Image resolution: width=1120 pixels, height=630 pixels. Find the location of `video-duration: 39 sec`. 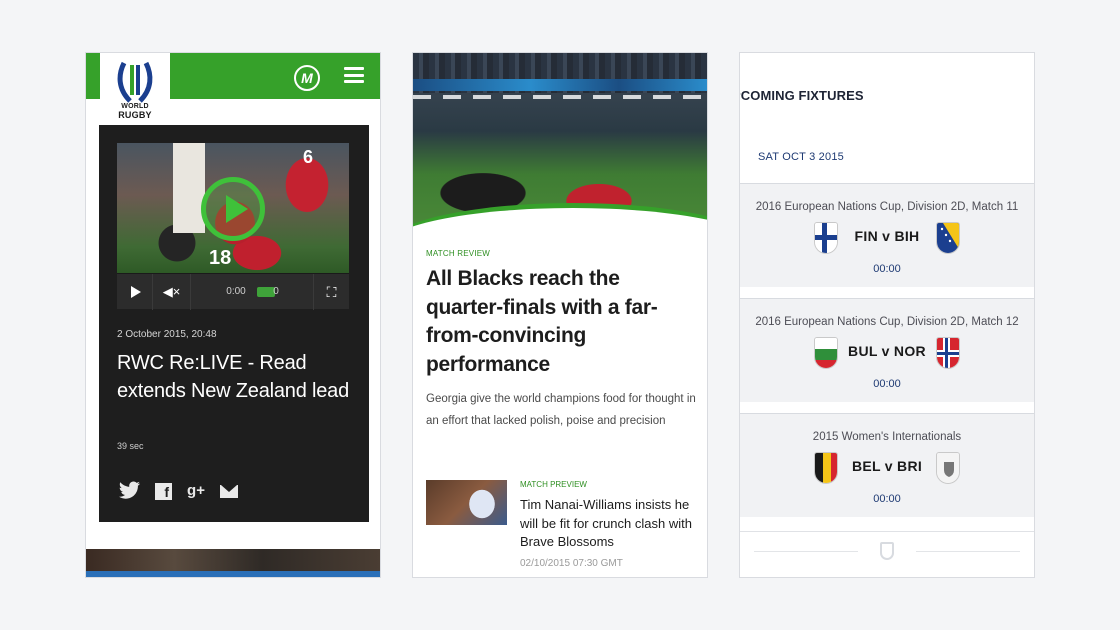

video-duration: 39 sec is located at coordinates (130, 446).